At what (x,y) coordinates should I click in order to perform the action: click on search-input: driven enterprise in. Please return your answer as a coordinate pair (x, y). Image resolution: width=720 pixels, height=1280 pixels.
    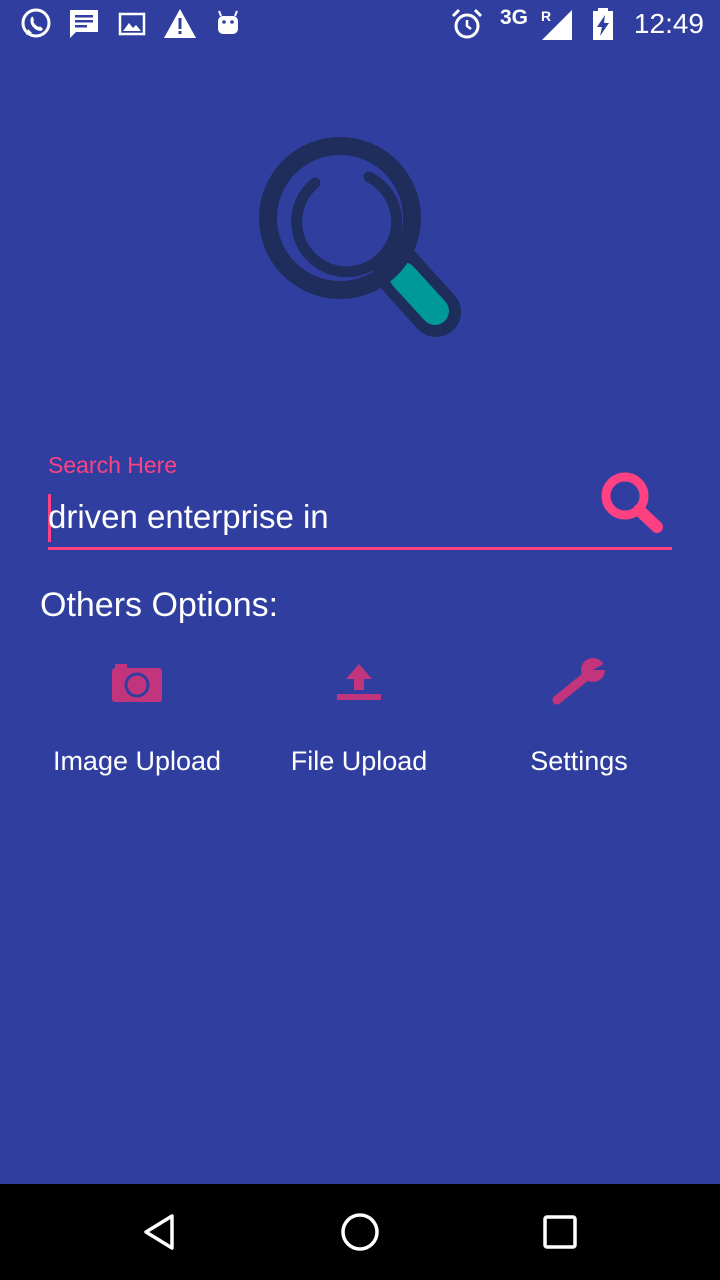
    Looking at the image, I should click on (360, 522).